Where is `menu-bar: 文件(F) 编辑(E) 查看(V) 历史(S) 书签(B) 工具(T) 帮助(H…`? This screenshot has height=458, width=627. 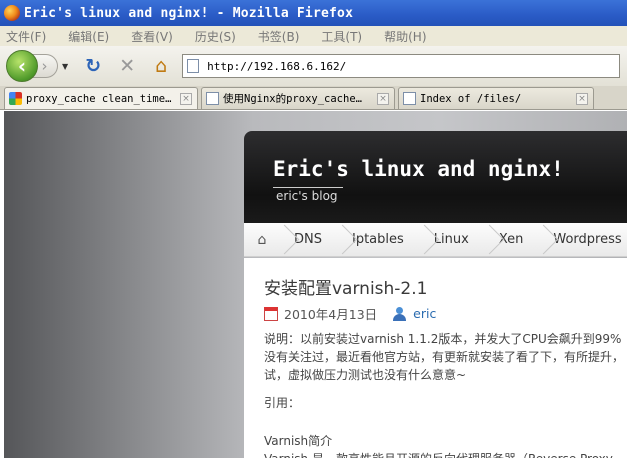
menu-bar: 文件(F) 编辑(E) 查看(V) 历史(S) 书签(B) 工具(T) 帮助(H… is located at coordinates (313, 36).